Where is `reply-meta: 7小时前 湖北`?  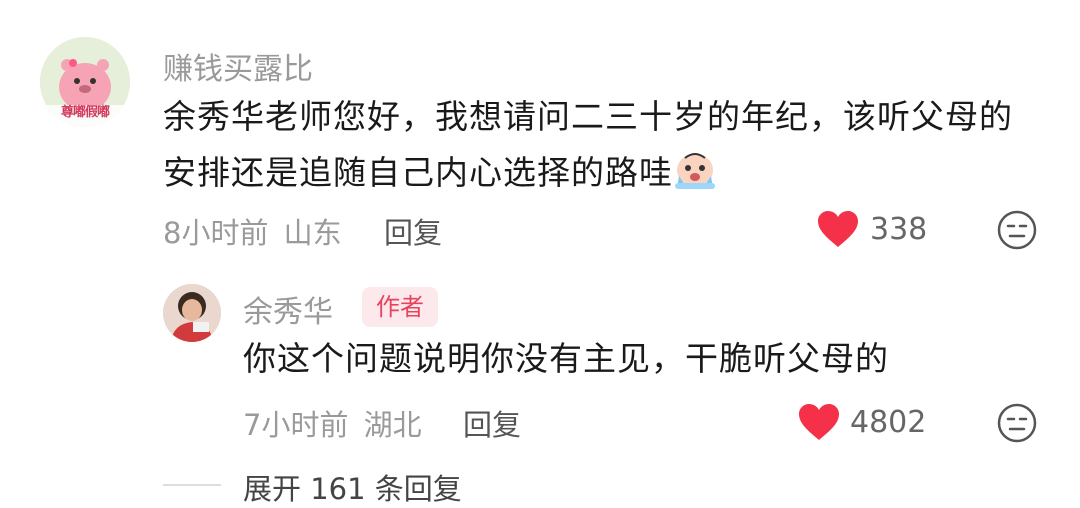 reply-meta: 7小时前 湖北 is located at coordinates (332, 423).